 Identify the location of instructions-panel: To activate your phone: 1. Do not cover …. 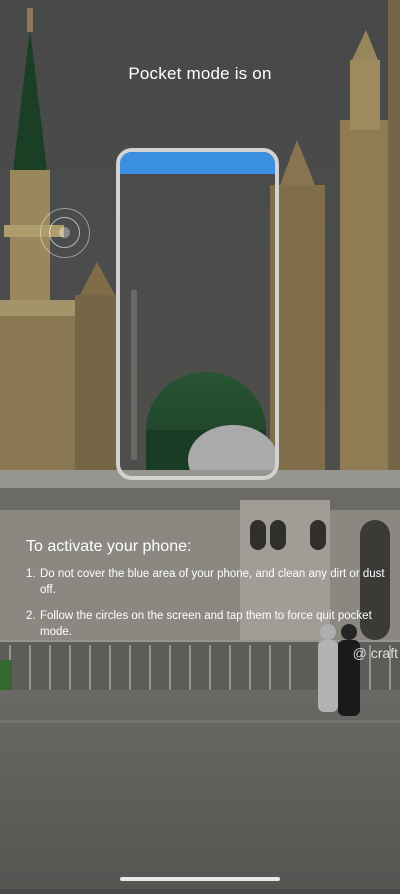
(206, 594).